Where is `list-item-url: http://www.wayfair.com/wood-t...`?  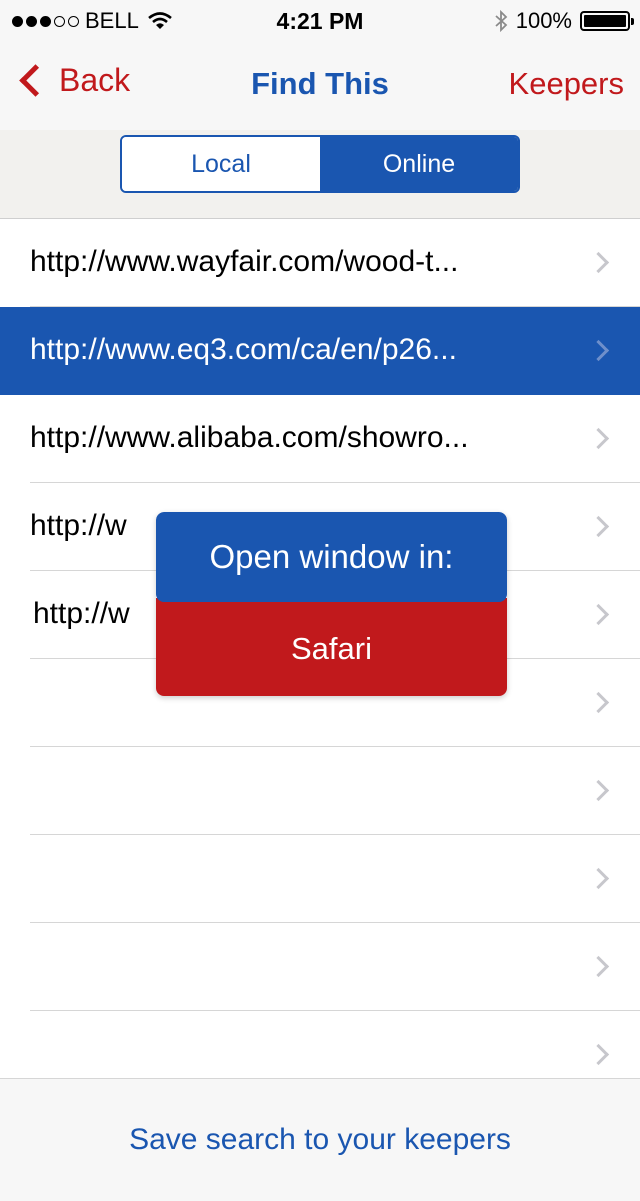 list-item-url: http://www.wayfair.com/wood-t... is located at coordinates (244, 261).